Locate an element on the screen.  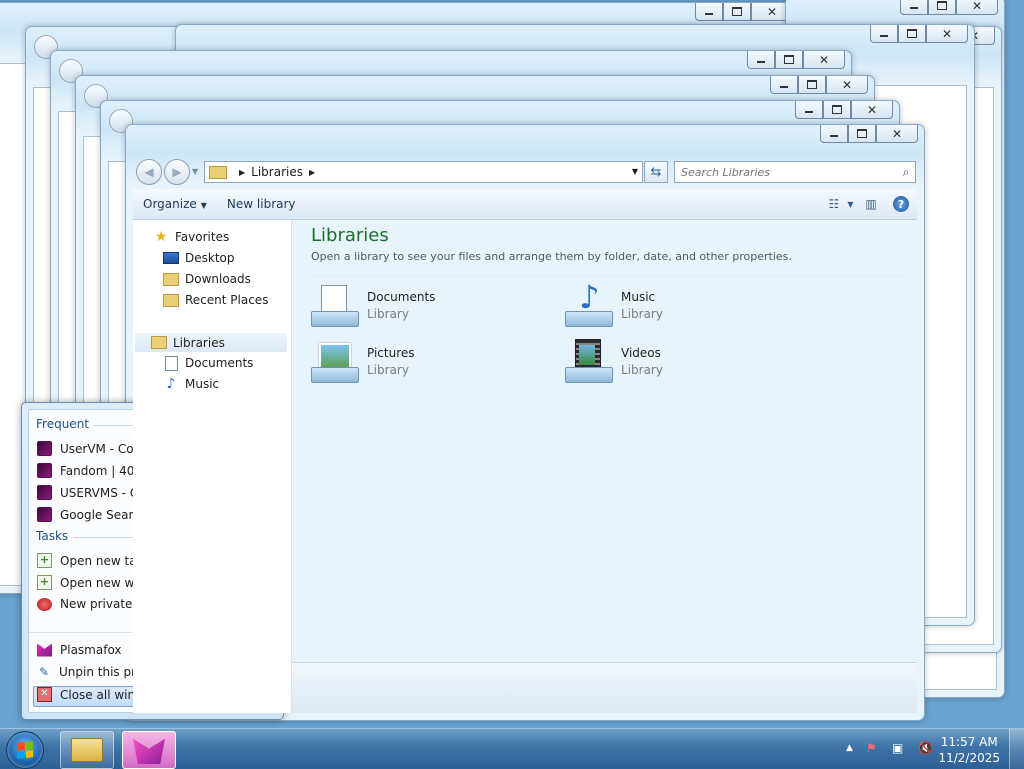
command-bar: Organize ▼ New library ☷ ▼ ▥ ? is located at coordinates (525, 204).